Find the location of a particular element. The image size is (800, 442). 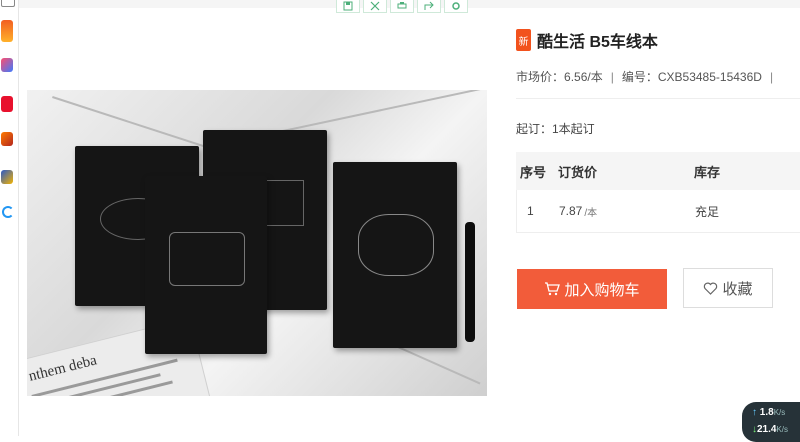

header-price: 订货价 is located at coordinates (578, 172).